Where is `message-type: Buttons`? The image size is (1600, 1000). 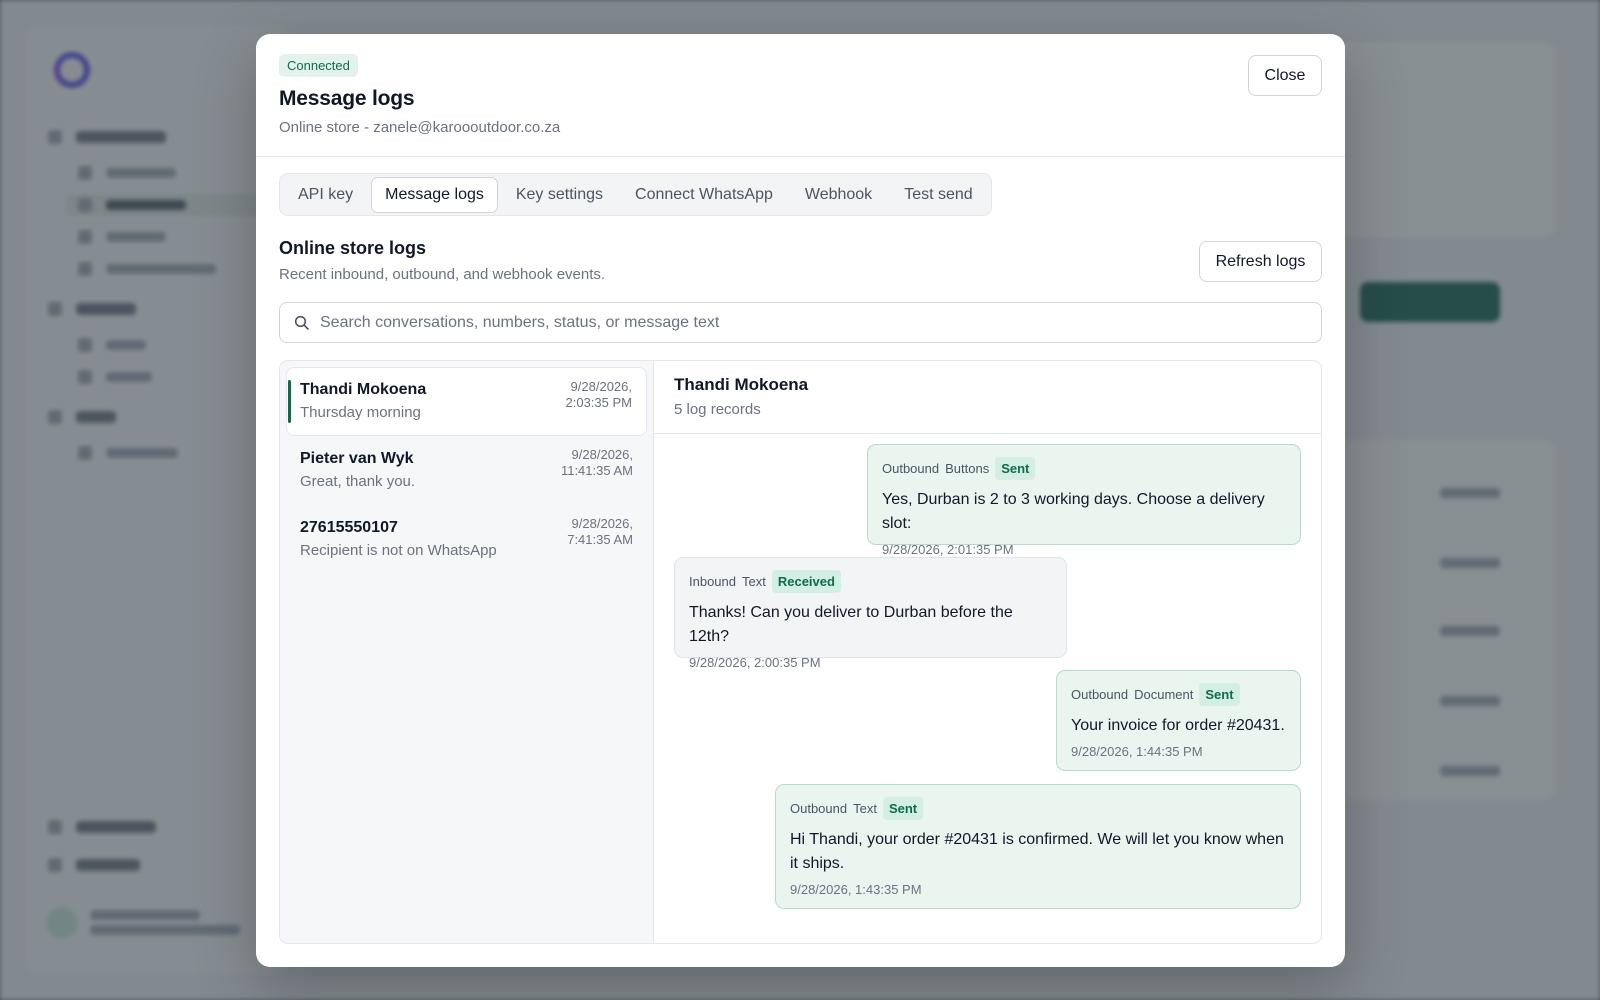 message-type: Buttons is located at coordinates (967, 468).